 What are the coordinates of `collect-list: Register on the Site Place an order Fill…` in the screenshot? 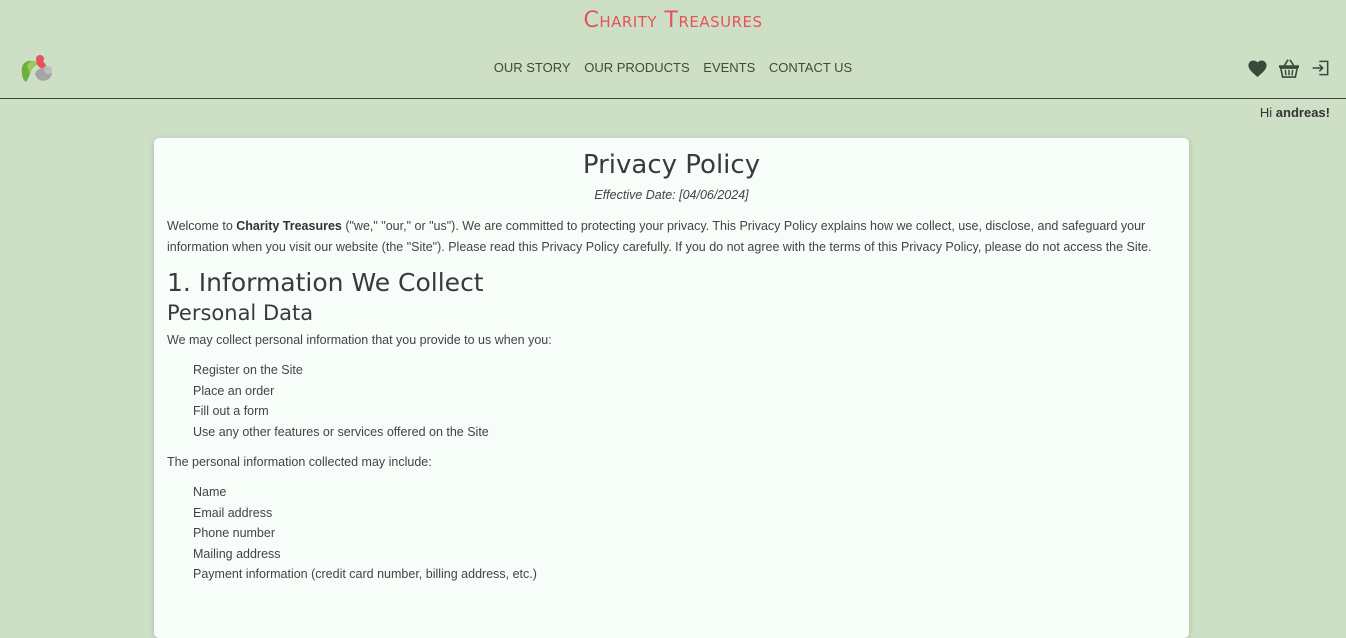 It's located at (671, 401).